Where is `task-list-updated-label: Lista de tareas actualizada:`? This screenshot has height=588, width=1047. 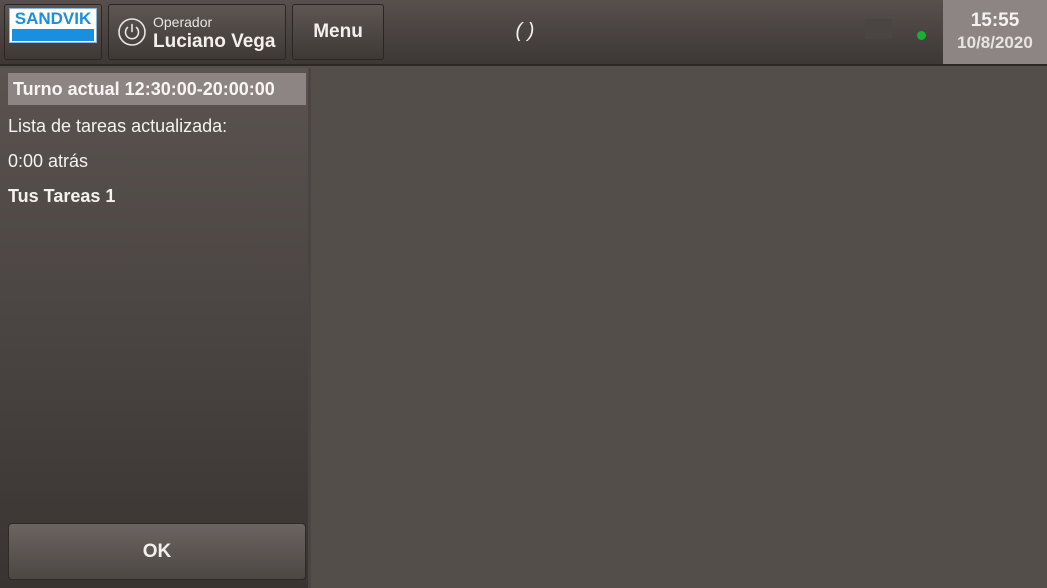
task-list-updated-label: Lista de tareas actualizada: is located at coordinates (118, 126).